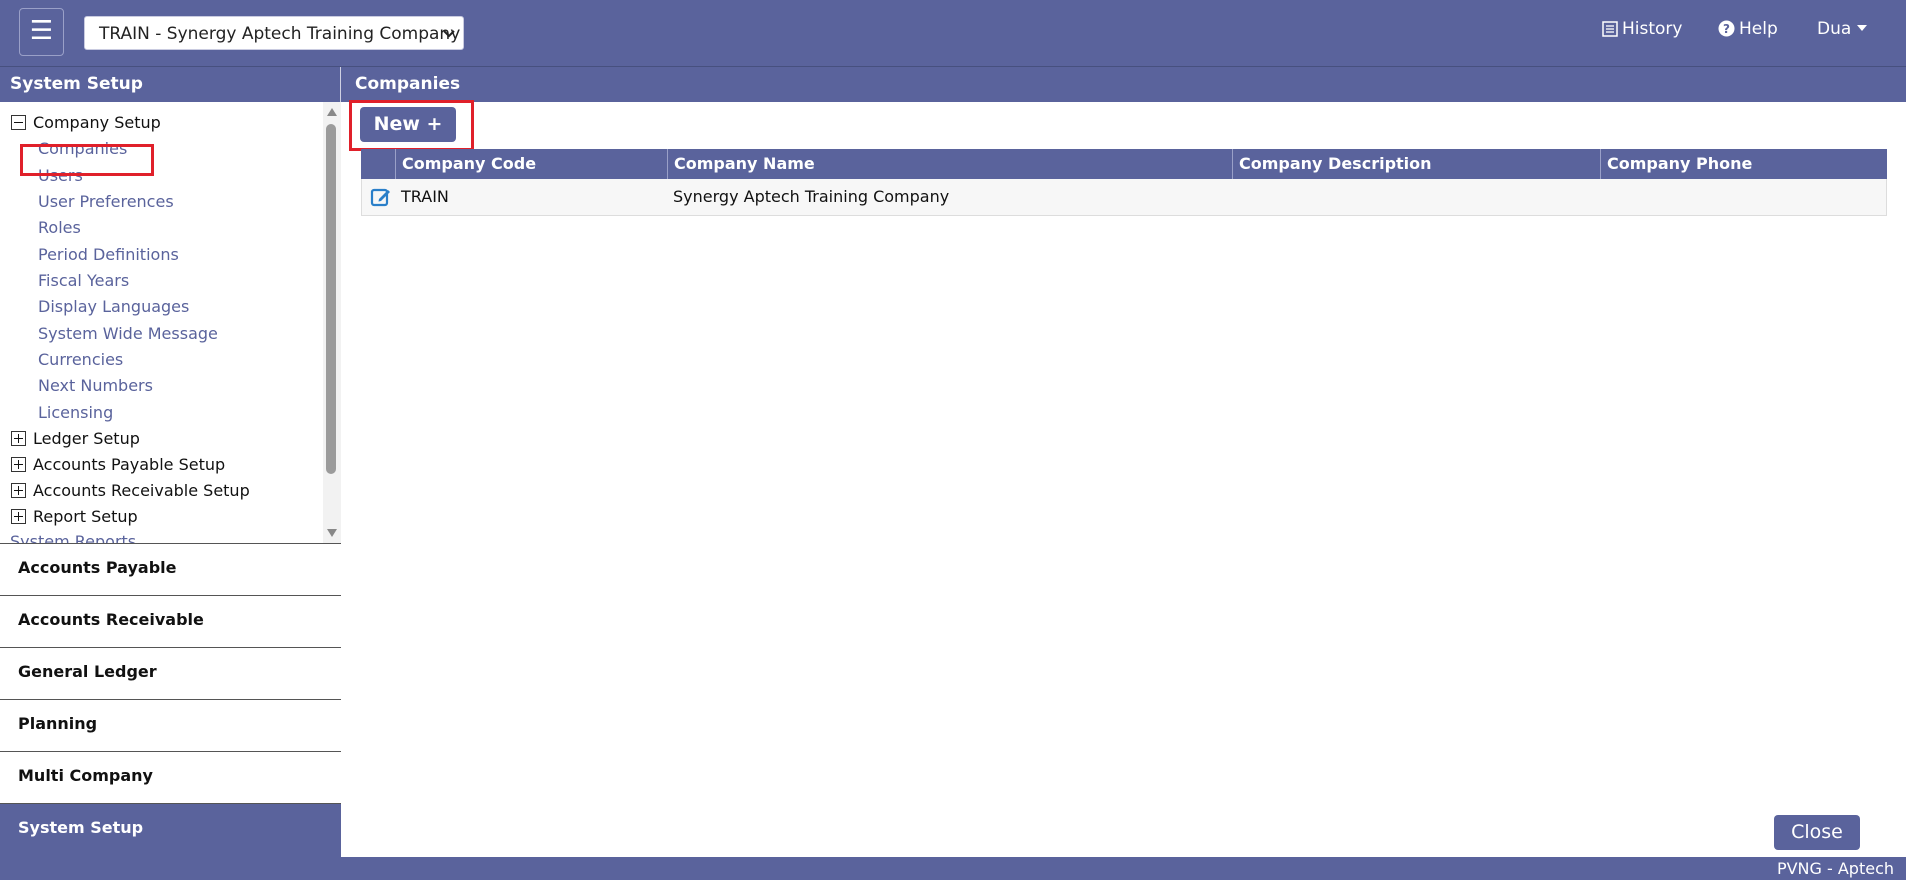 The image size is (1906, 880). I want to click on module-accounts-payable: Accounts Payable, so click(170, 569).